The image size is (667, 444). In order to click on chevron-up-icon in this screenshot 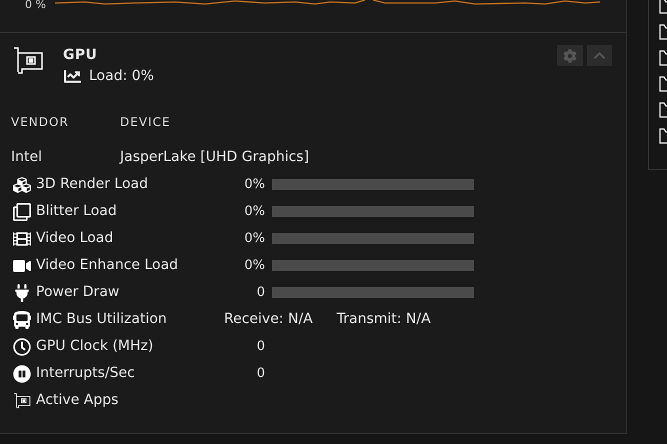, I will do `click(599, 55)`.